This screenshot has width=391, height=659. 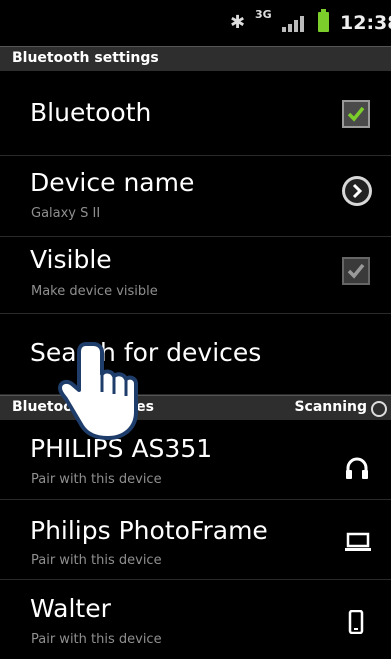 What do you see at coordinates (358, 541) in the screenshot?
I see `laptop-icon` at bounding box center [358, 541].